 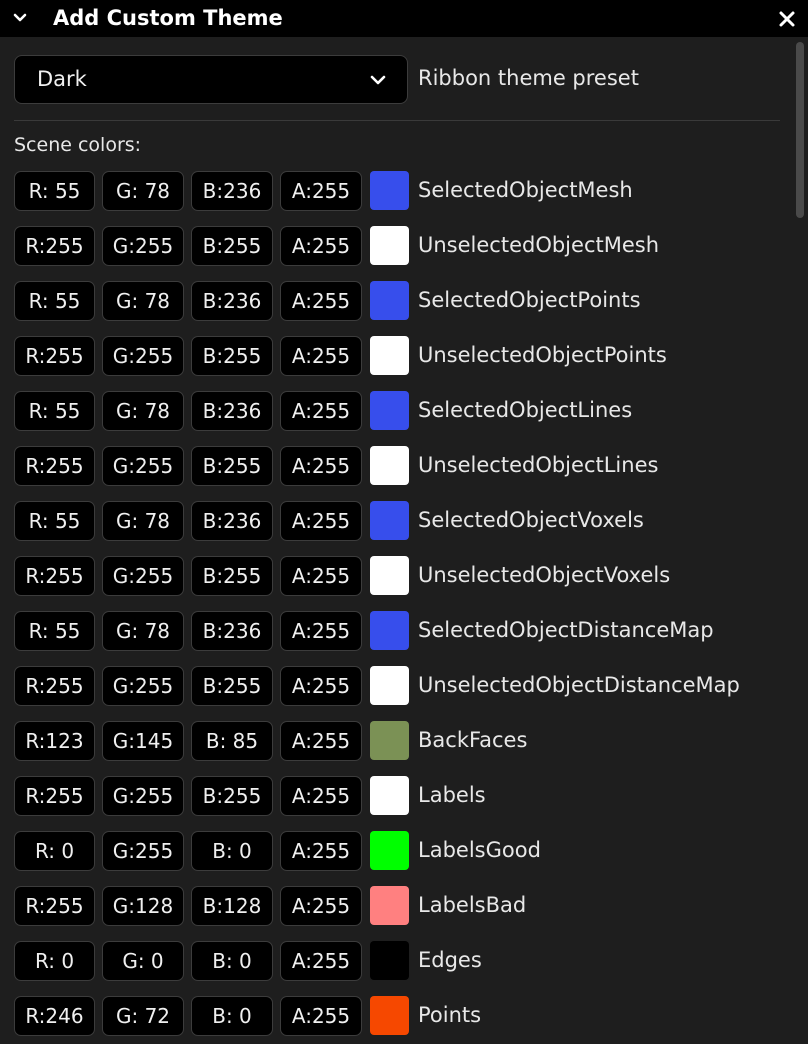 I want to click on color-name-label: SelectedObjectDistanceMap, so click(x=566, y=630).